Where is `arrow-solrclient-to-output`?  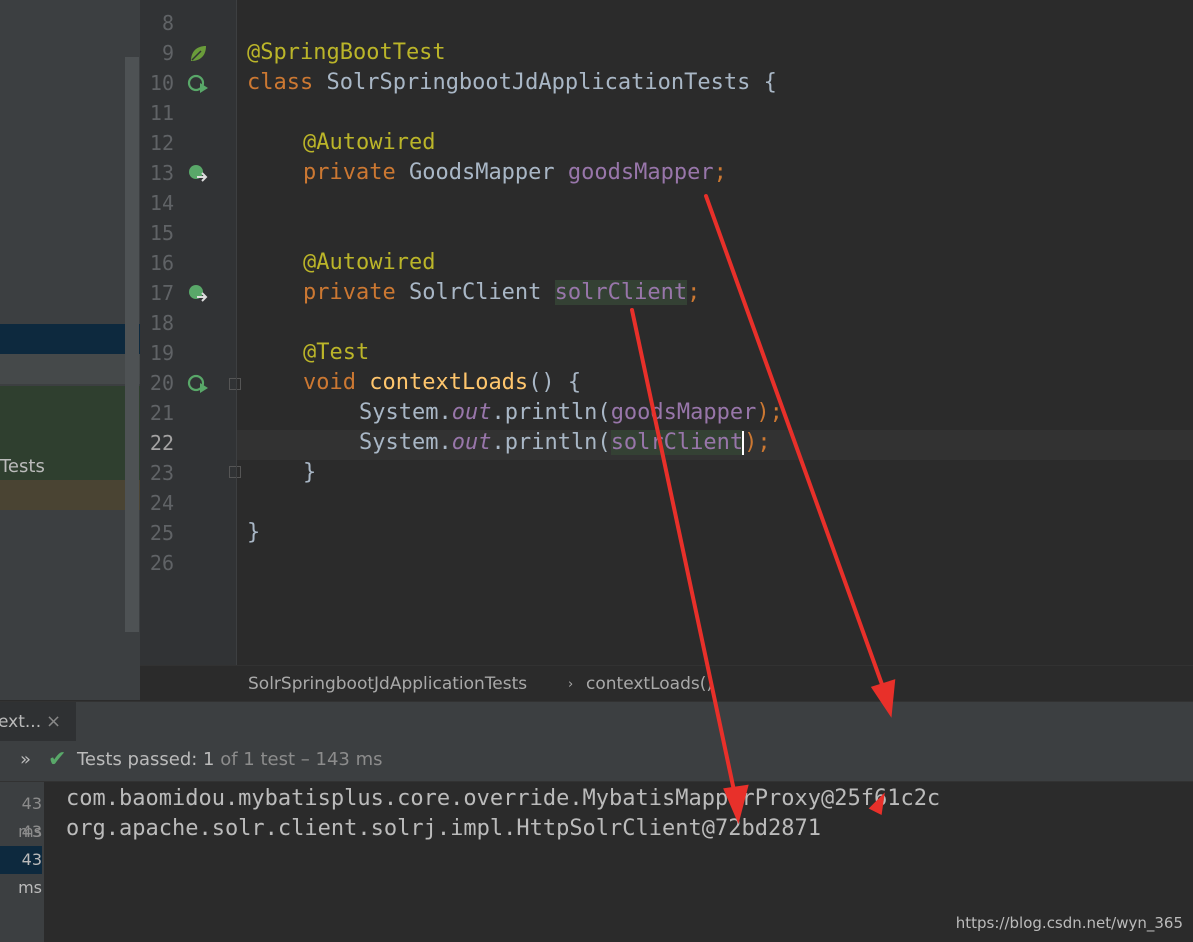 arrow-solrclient-to-output is located at coordinates (684, 555).